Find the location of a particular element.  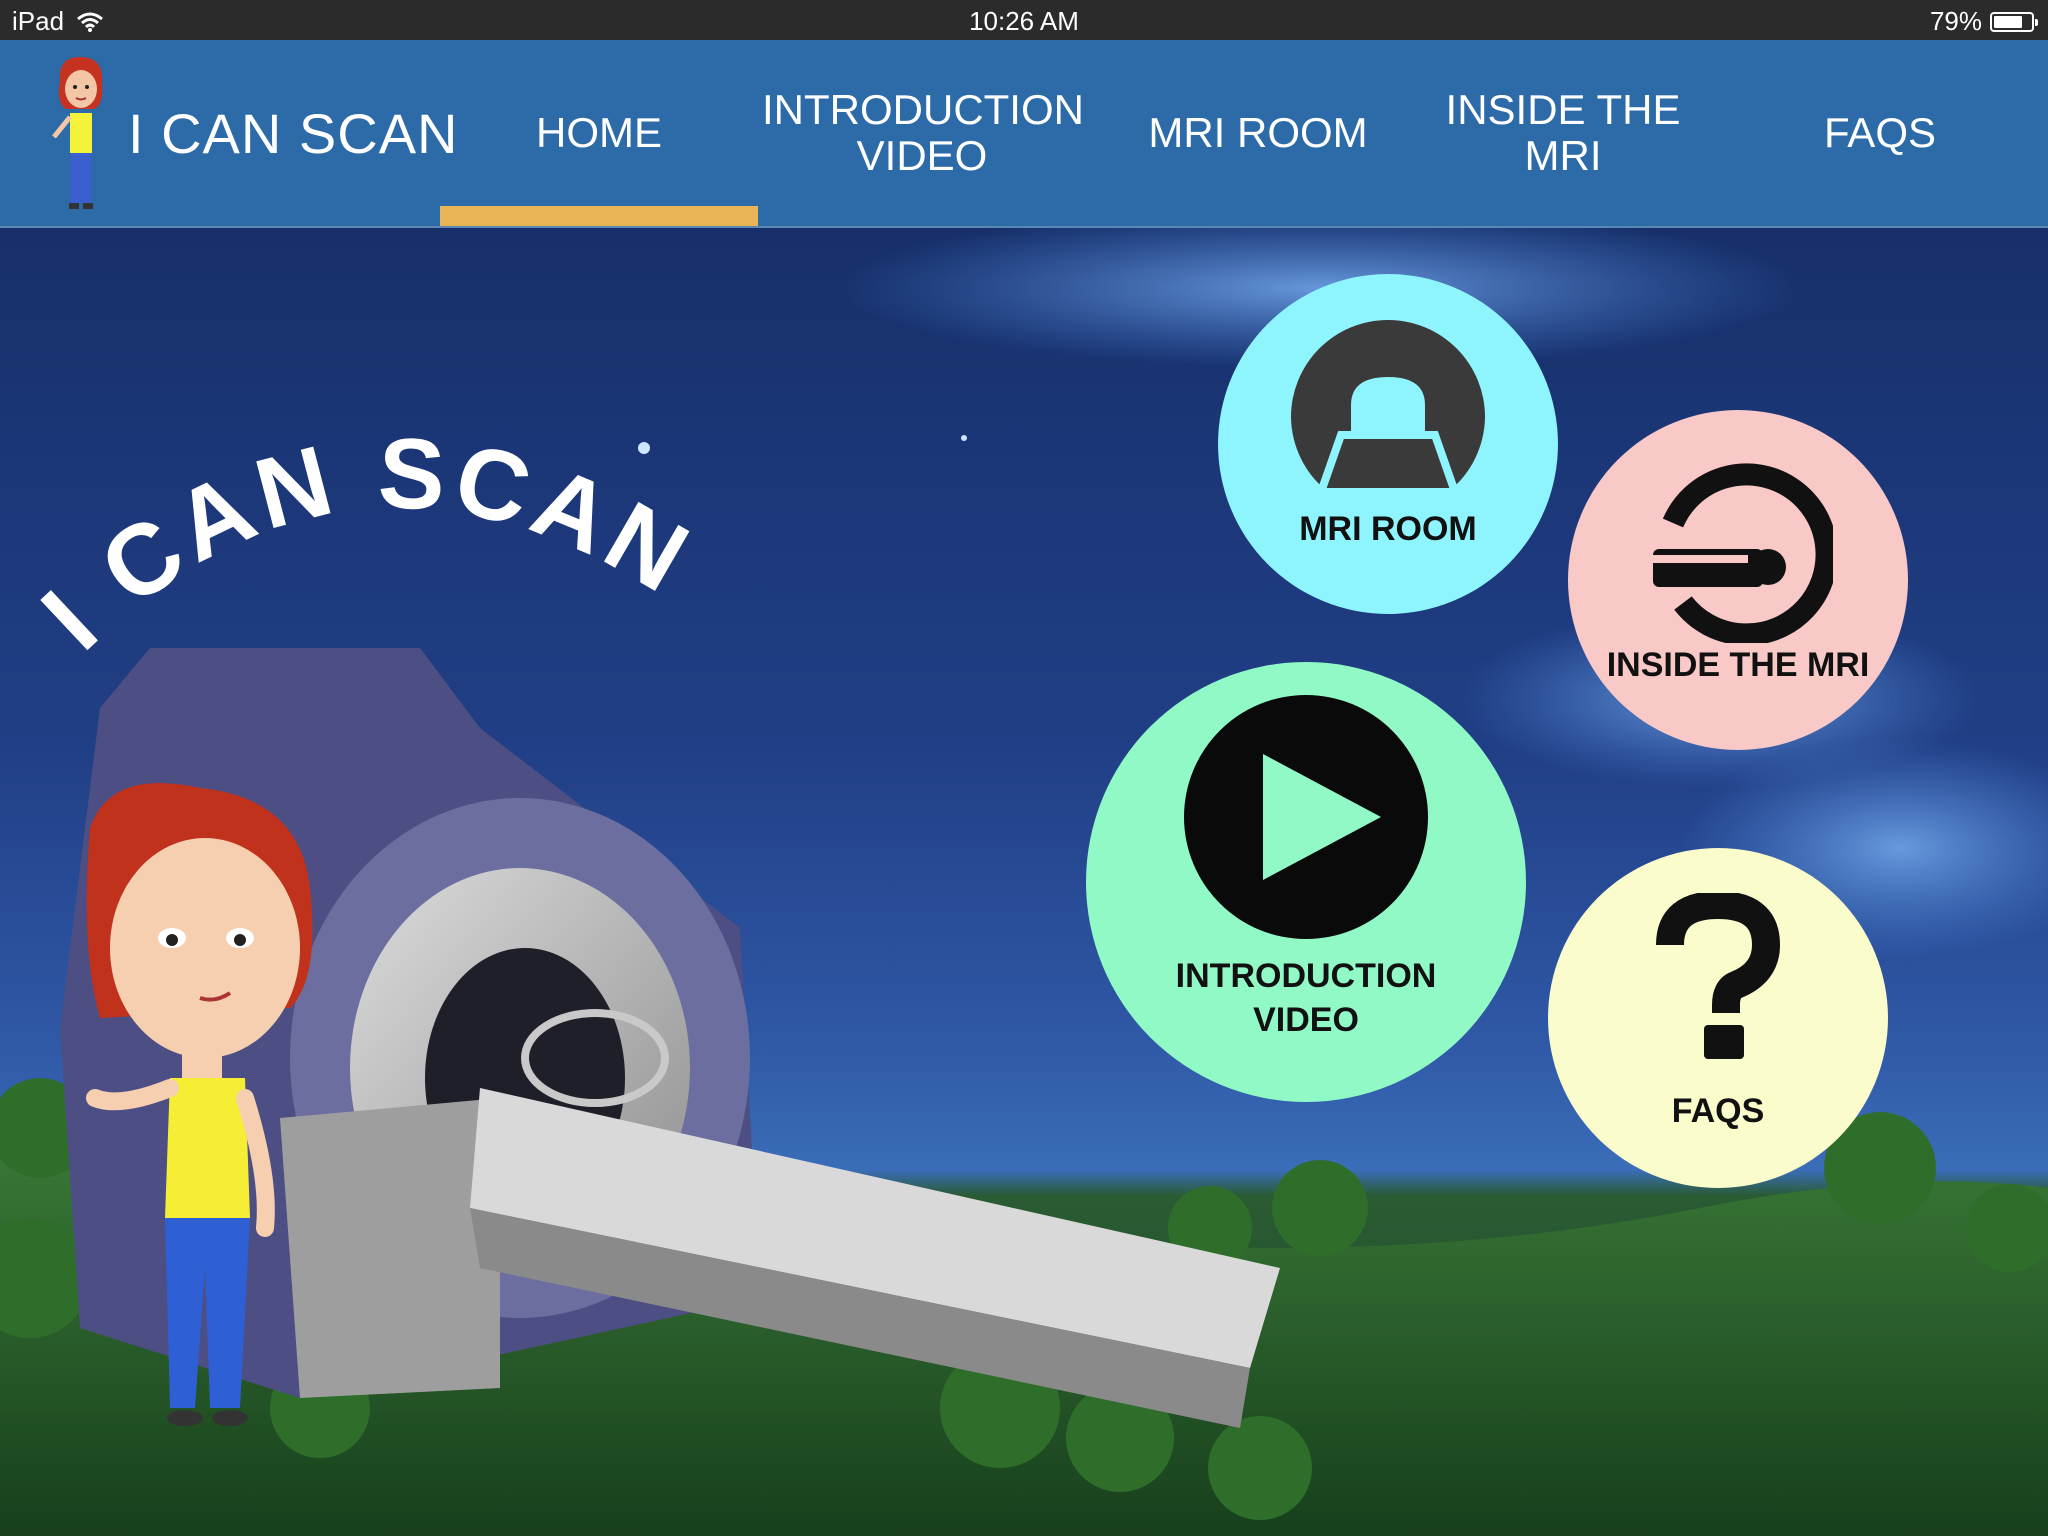

nav-faqs: FAQS is located at coordinates (1880, 133).